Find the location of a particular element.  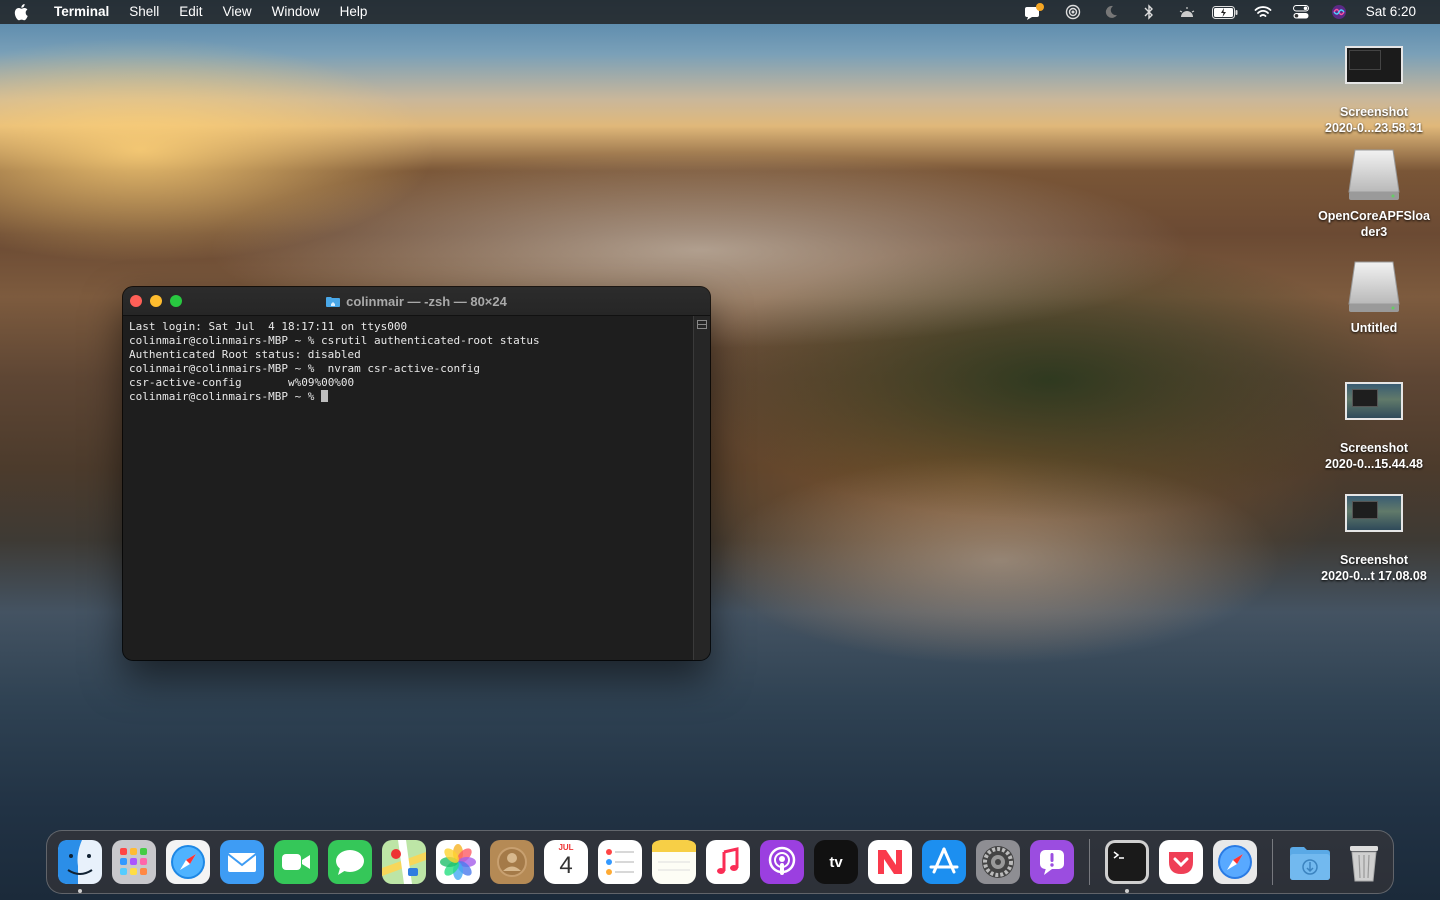

desktop-item-opencore-disk: OpenCoreAPFSloa der3 is located at coordinates (1374, 194).